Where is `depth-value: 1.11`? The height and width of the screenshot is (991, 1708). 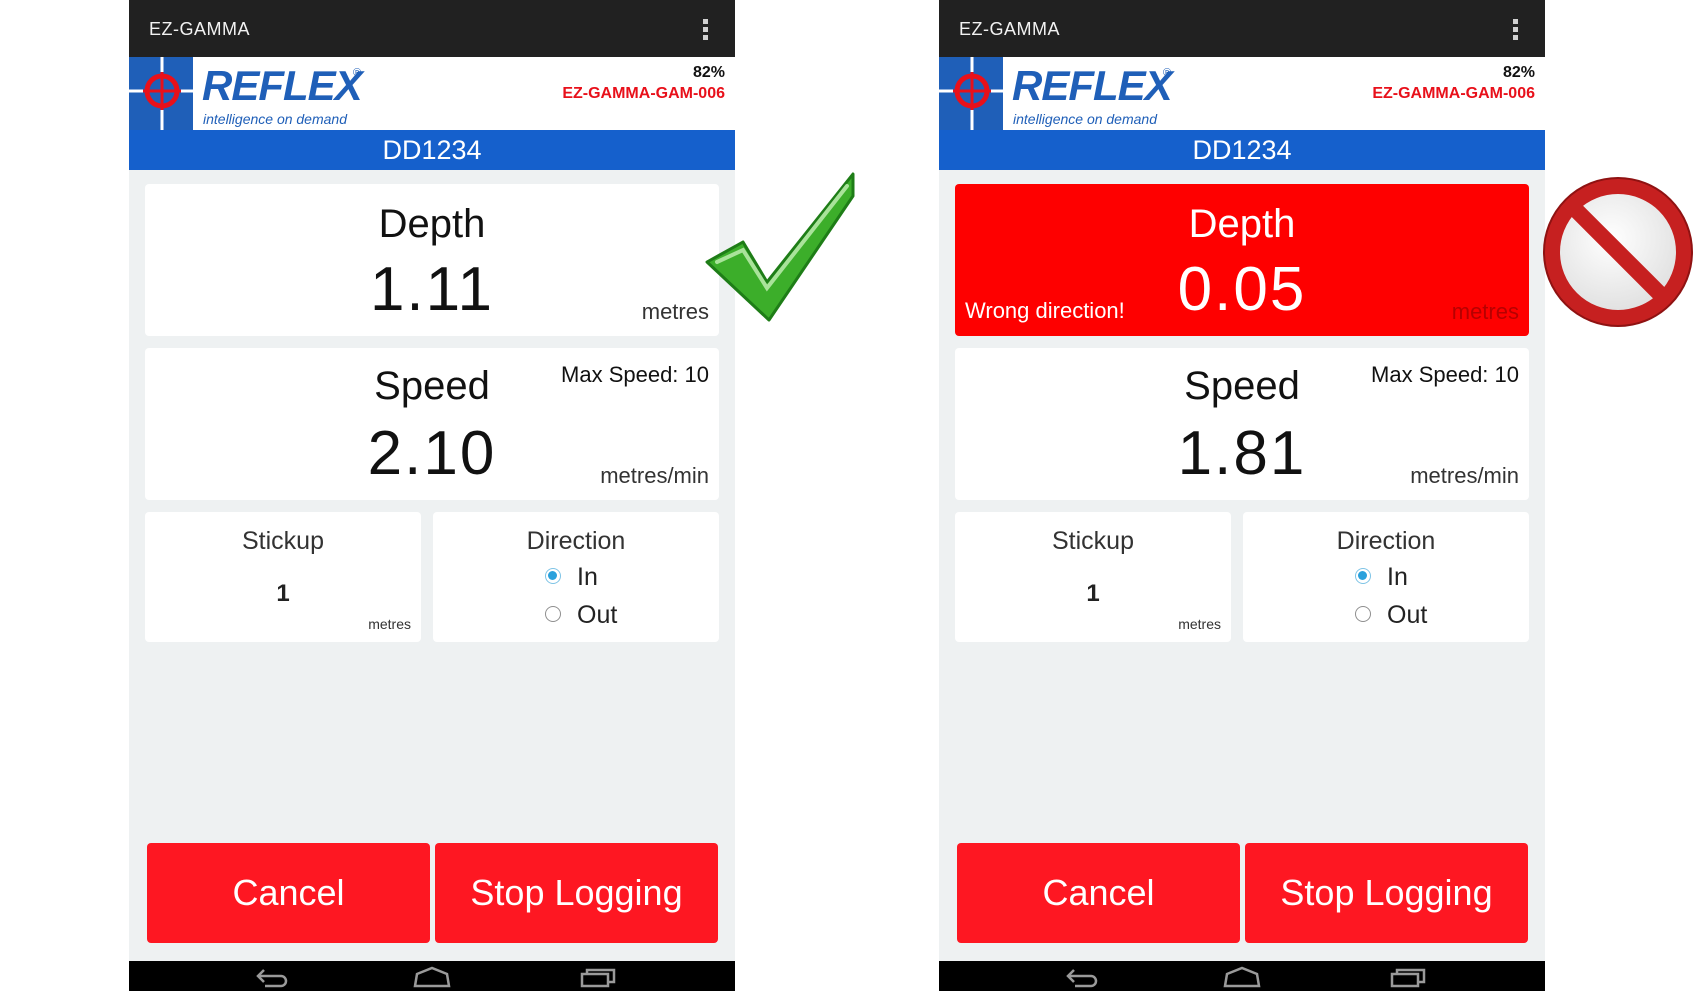
depth-value: 1.11 is located at coordinates (432, 289).